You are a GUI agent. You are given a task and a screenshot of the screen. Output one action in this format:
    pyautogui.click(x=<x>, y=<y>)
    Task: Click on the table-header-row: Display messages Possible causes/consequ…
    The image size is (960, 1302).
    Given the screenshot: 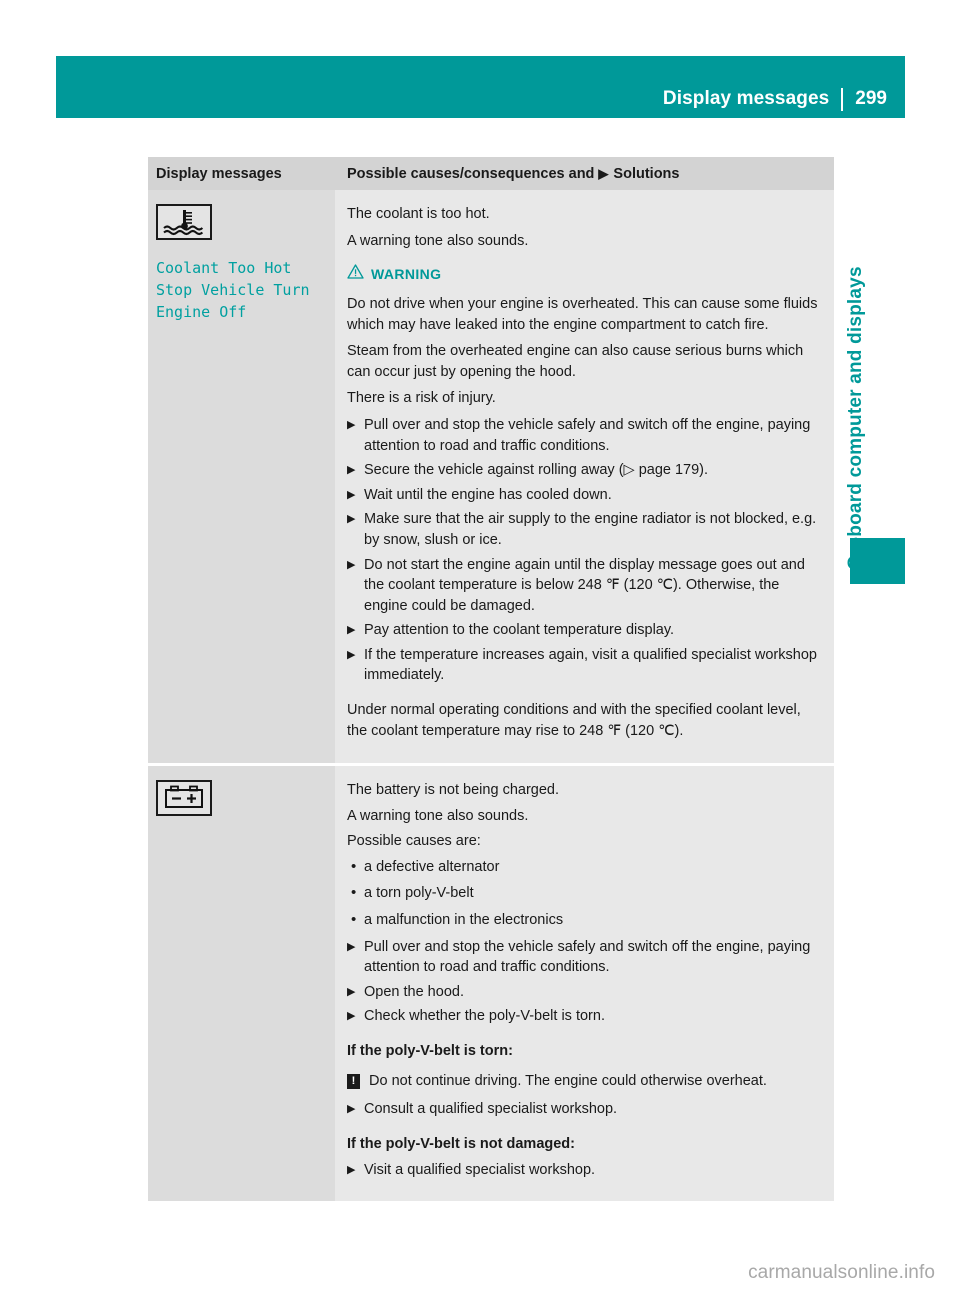 What is the action you would take?
    pyautogui.click(x=491, y=173)
    